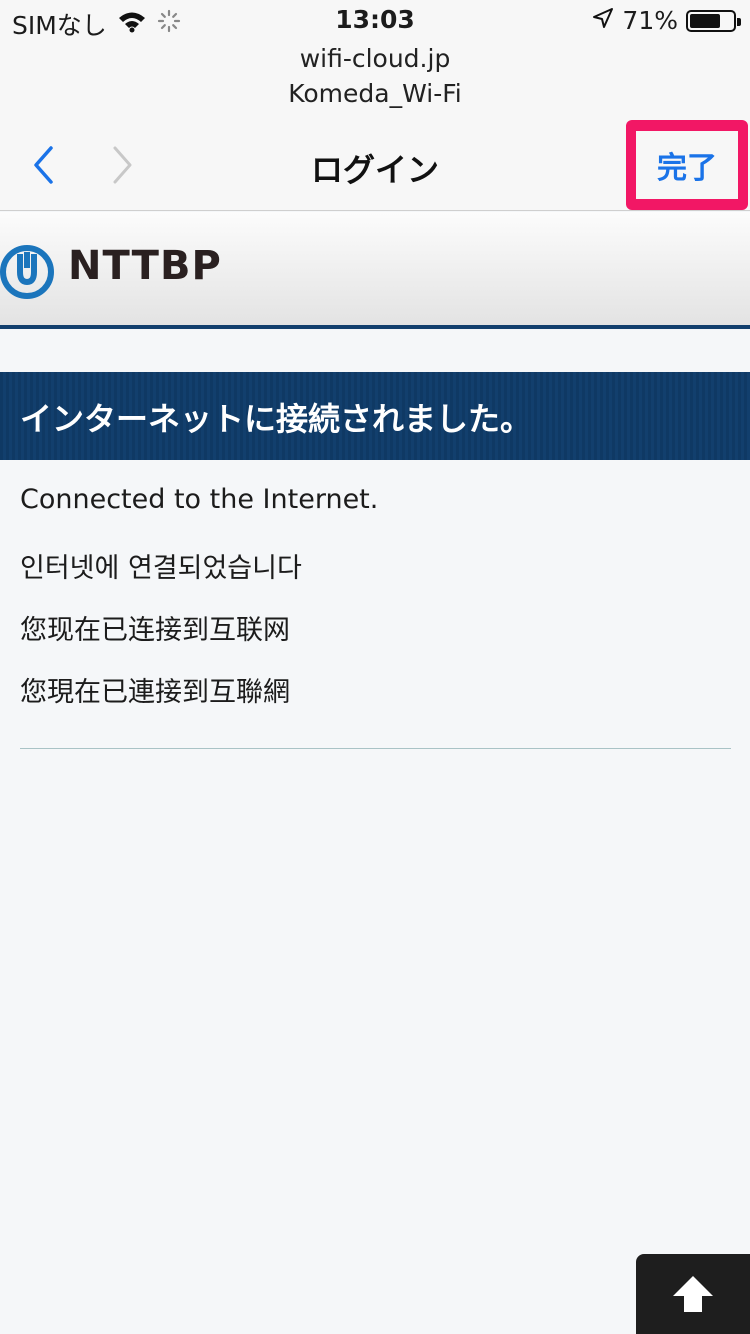  Describe the element at coordinates (375, 20) in the screenshot. I see `status-bar: SIMなし 13:03 71%` at that location.